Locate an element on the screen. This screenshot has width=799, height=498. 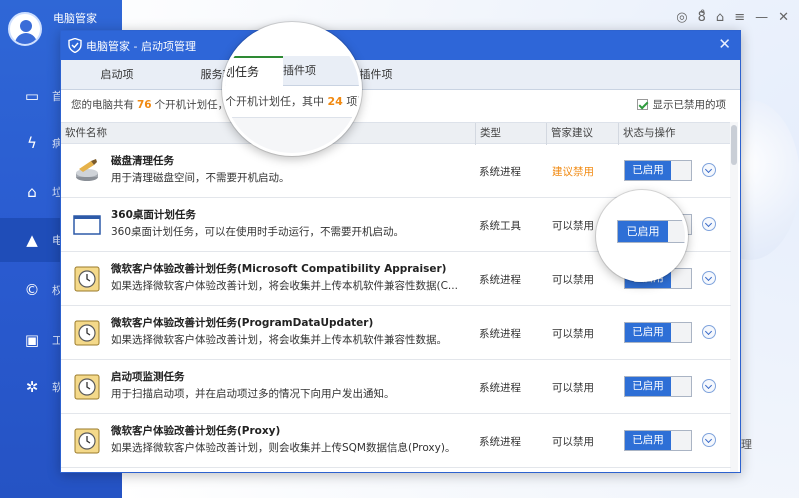
minimize-icon: — is located at coordinates (761, 17).